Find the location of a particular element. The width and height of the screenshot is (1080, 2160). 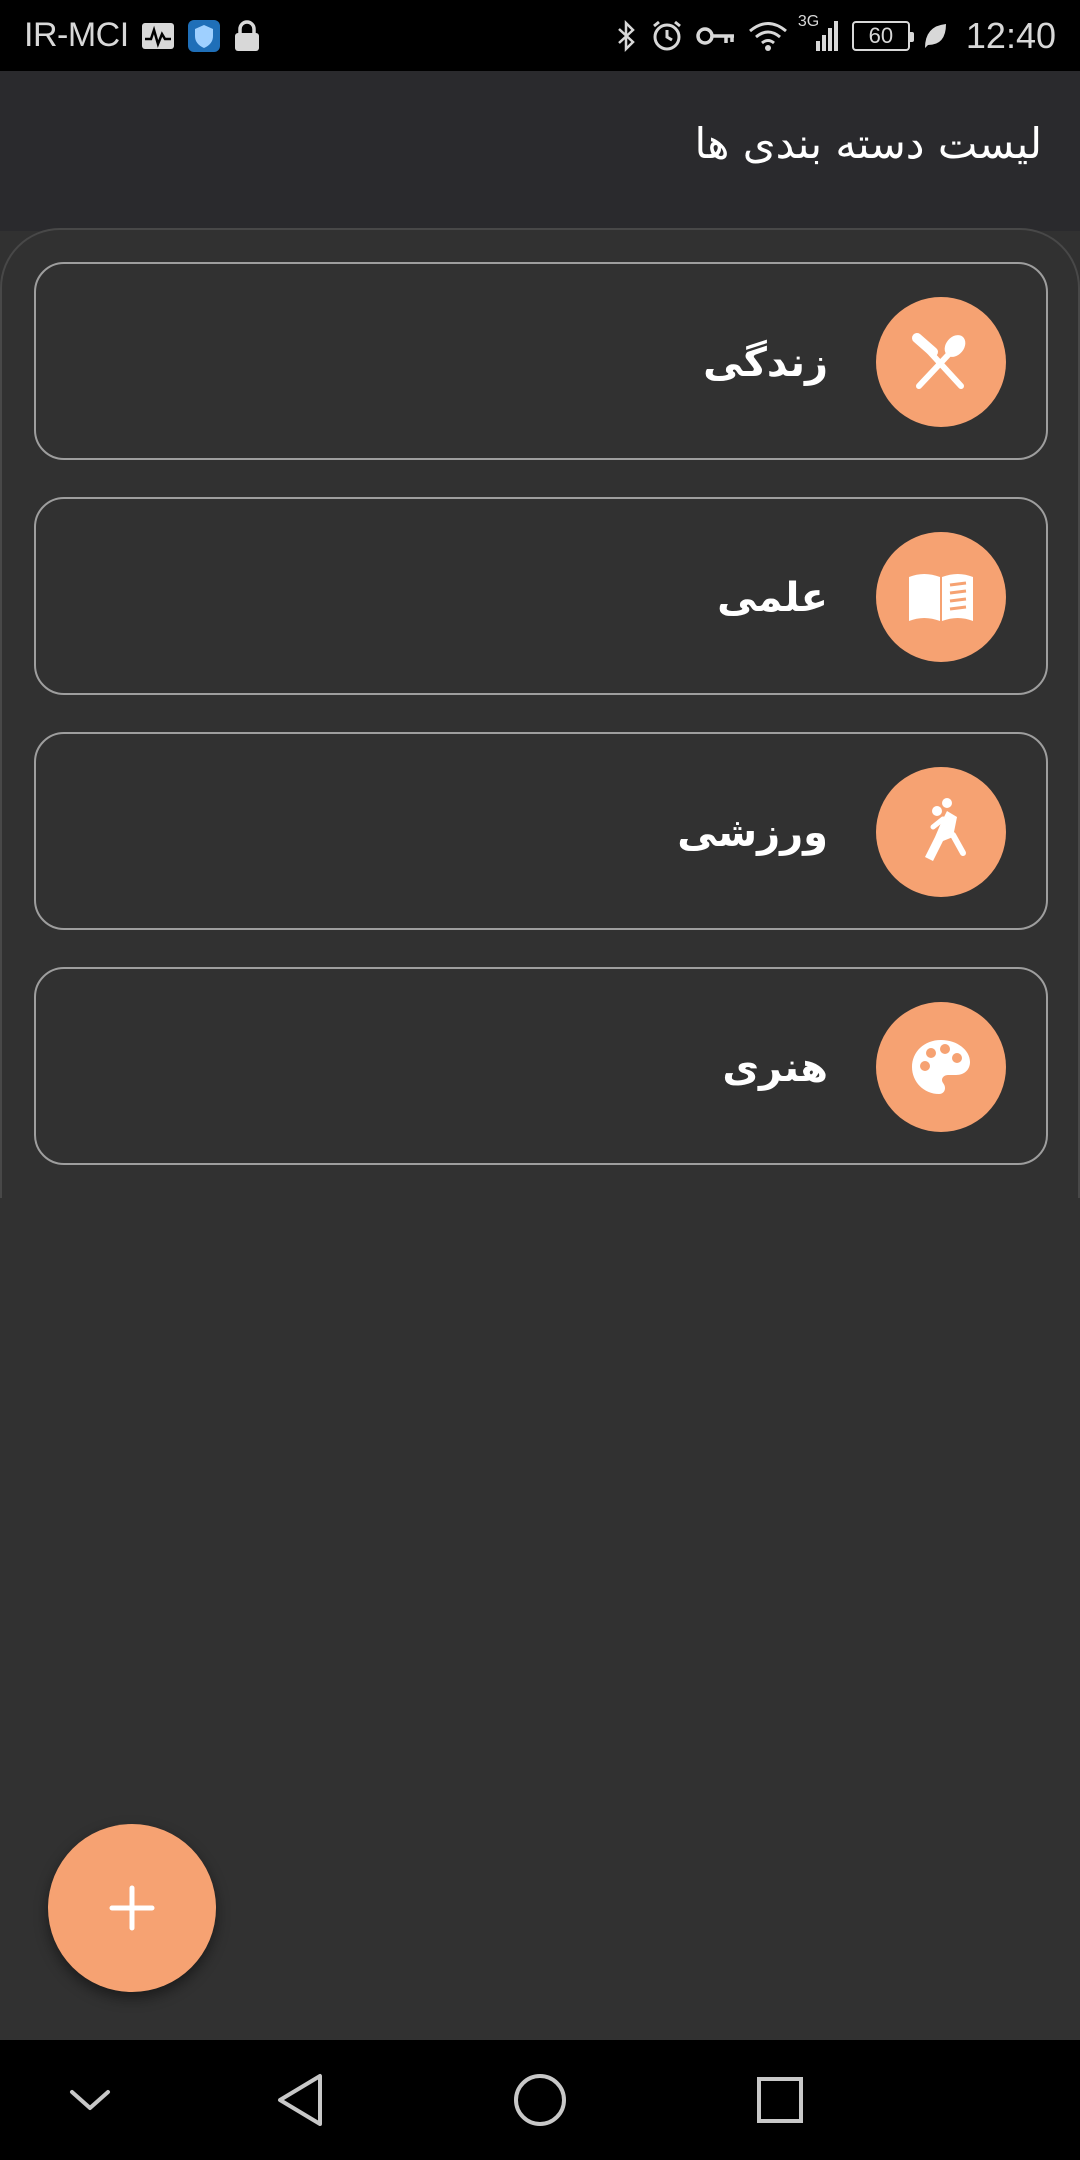

recents-button is located at coordinates (780, 2100).